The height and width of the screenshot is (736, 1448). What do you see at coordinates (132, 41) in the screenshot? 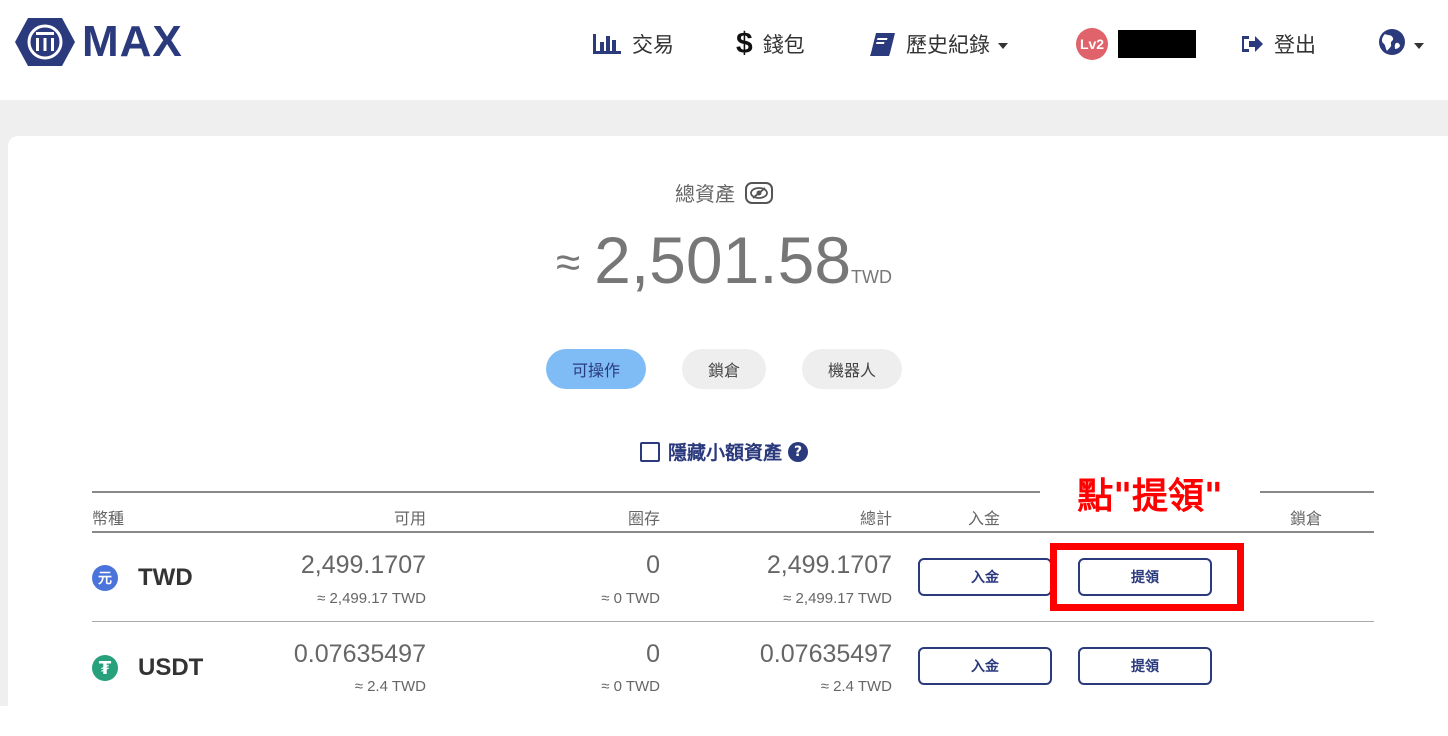
I see `logo-text: MAX` at bounding box center [132, 41].